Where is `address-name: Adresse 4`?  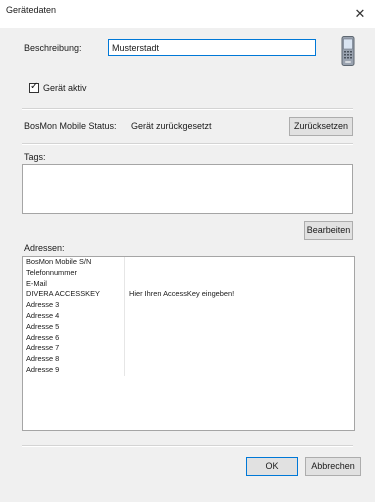
address-name: Adresse 4 is located at coordinates (74, 316).